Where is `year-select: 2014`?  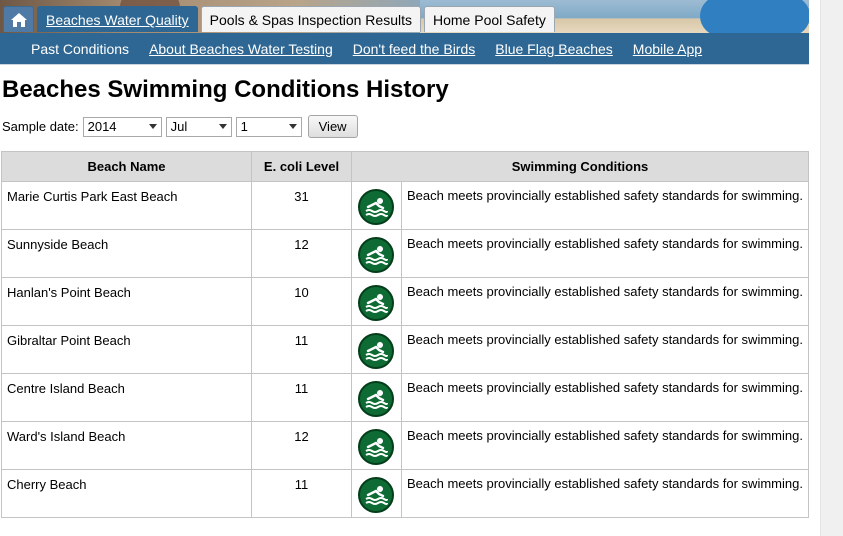 year-select: 2014 is located at coordinates (122, 126).